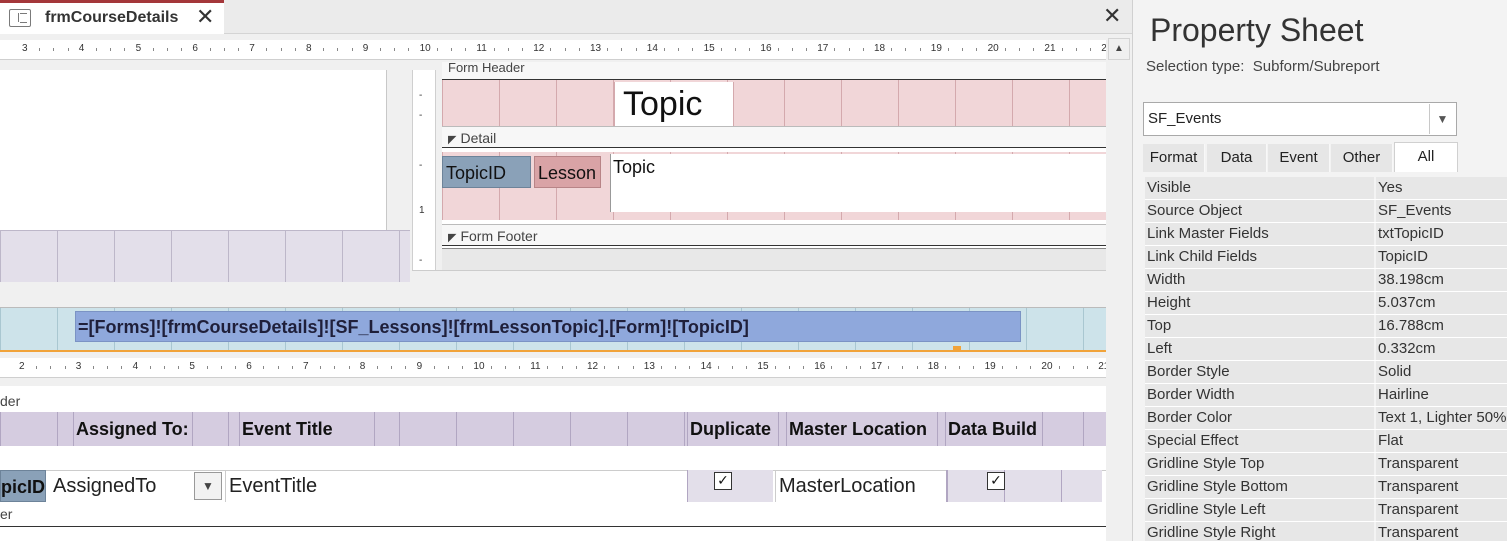 Image resolution: width=1507 pixels, height=541 pixels. Describe the element at coordinates (553, 368) in the screenshot. I see `horizontal-ruler-subform: 2 3 4 5 6 7 8 9 10 11 12 13 14 15 16 17 18 19 20 21` at that location.